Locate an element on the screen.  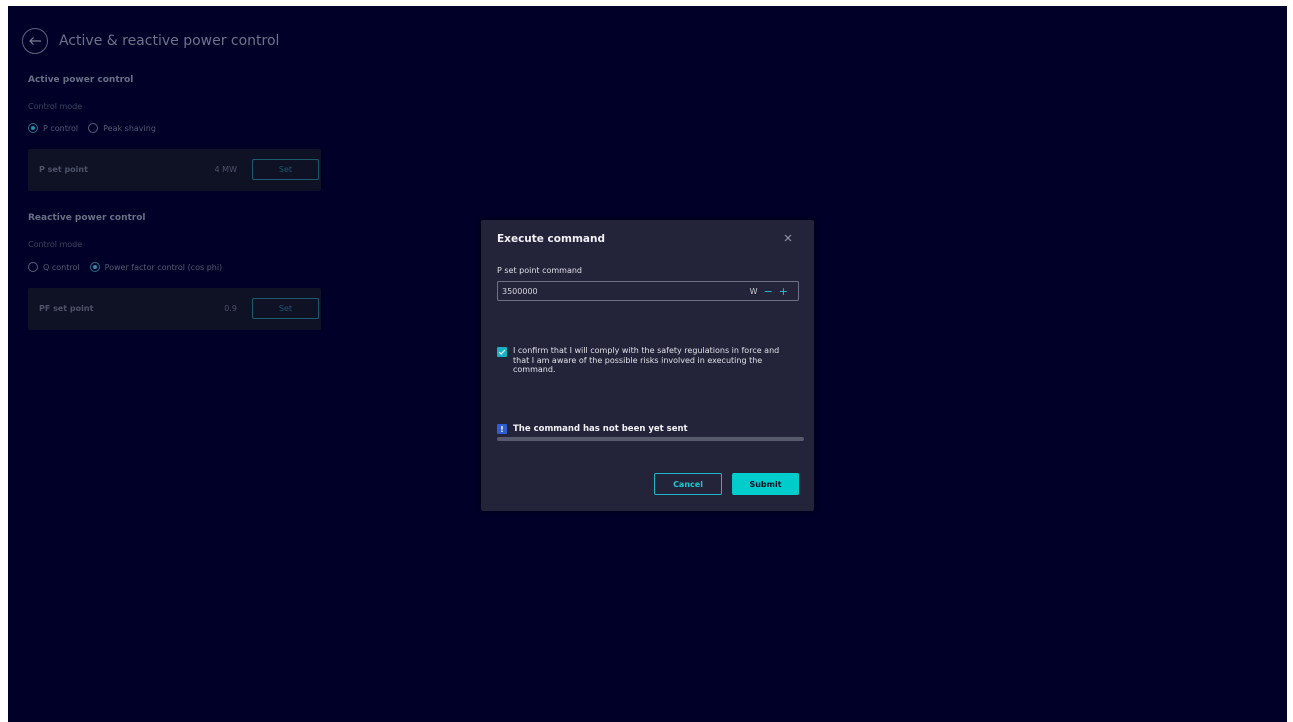
p-setpoint-value: 4 MW is located at coordinates (225, 169).